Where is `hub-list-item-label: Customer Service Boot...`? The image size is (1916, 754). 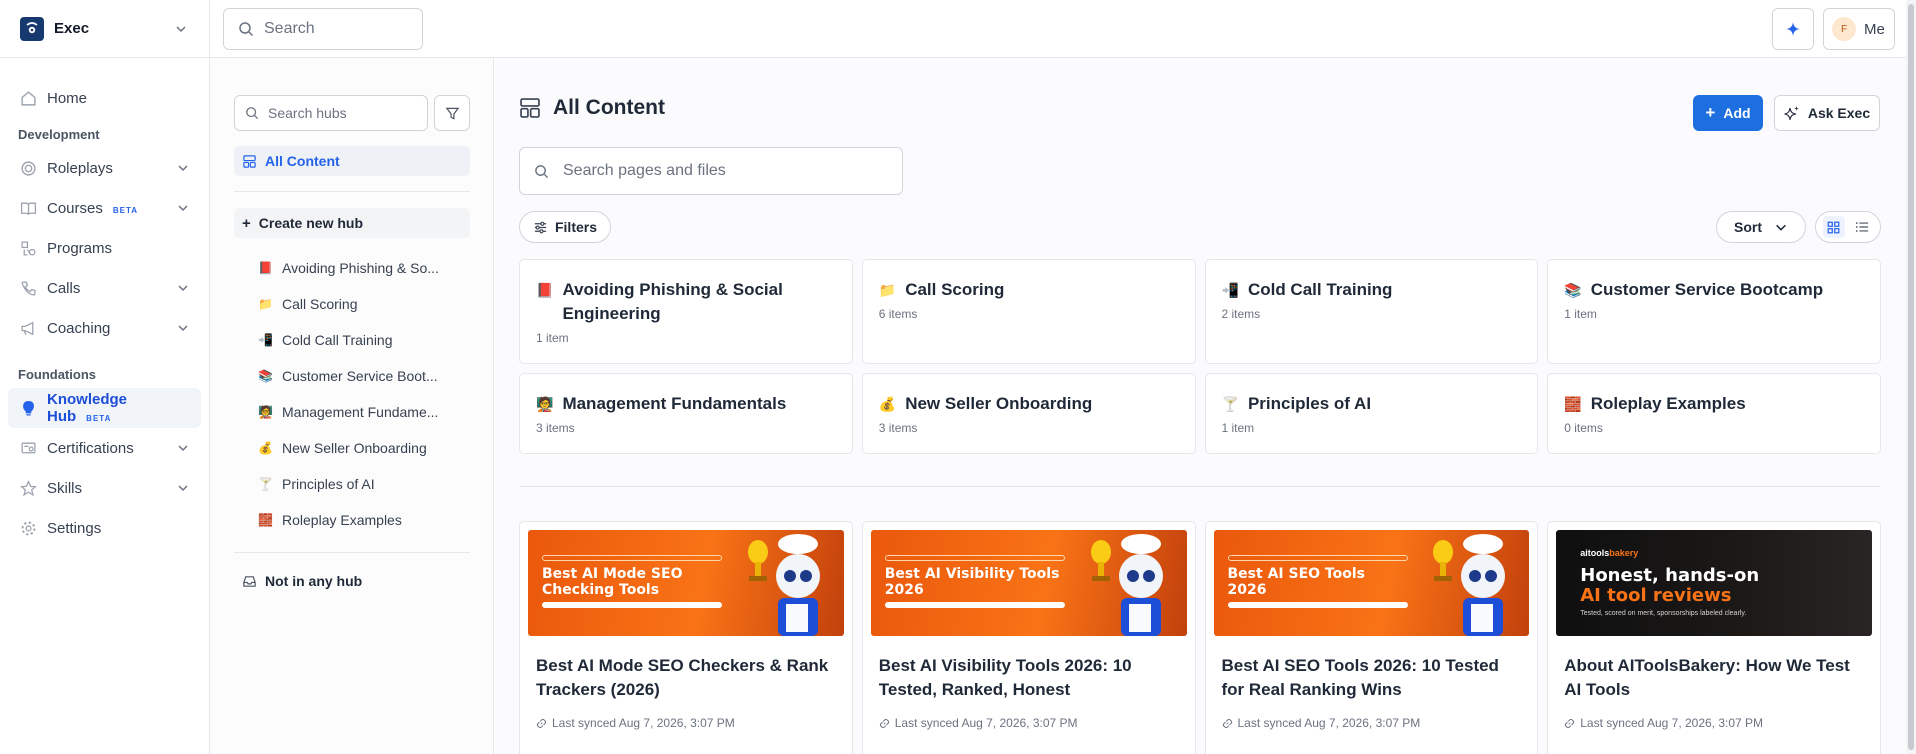 hub-list-item-label: Customer Service Boot... is located at coordinates (360, 376).